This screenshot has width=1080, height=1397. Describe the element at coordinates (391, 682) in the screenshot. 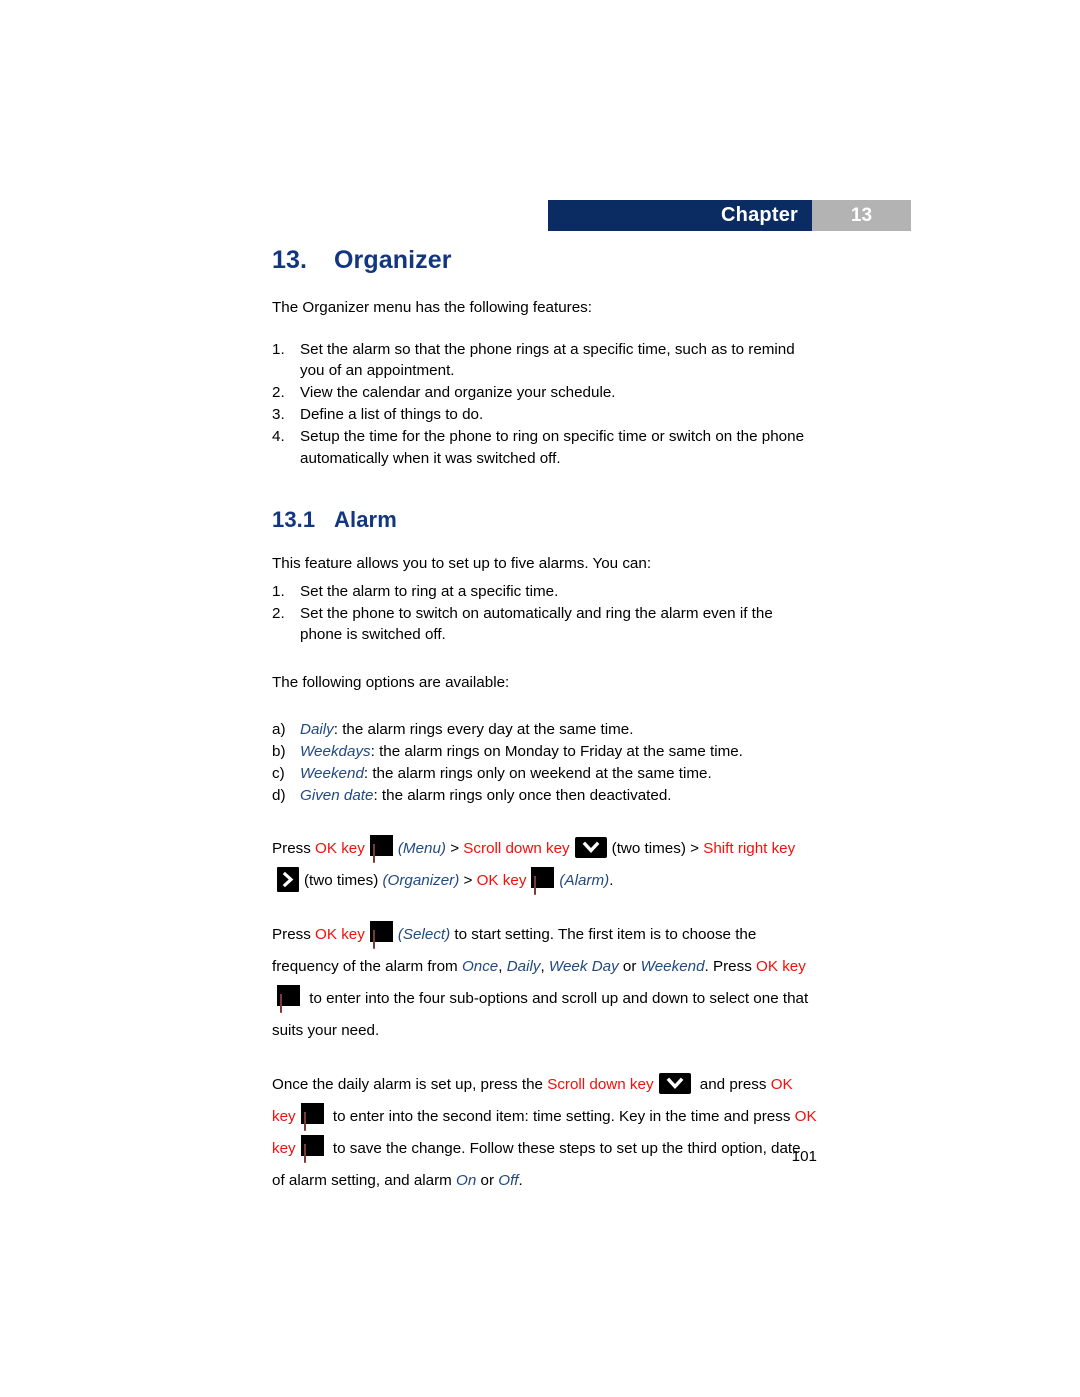

I see `options-lead: The following options are available:` at that location.